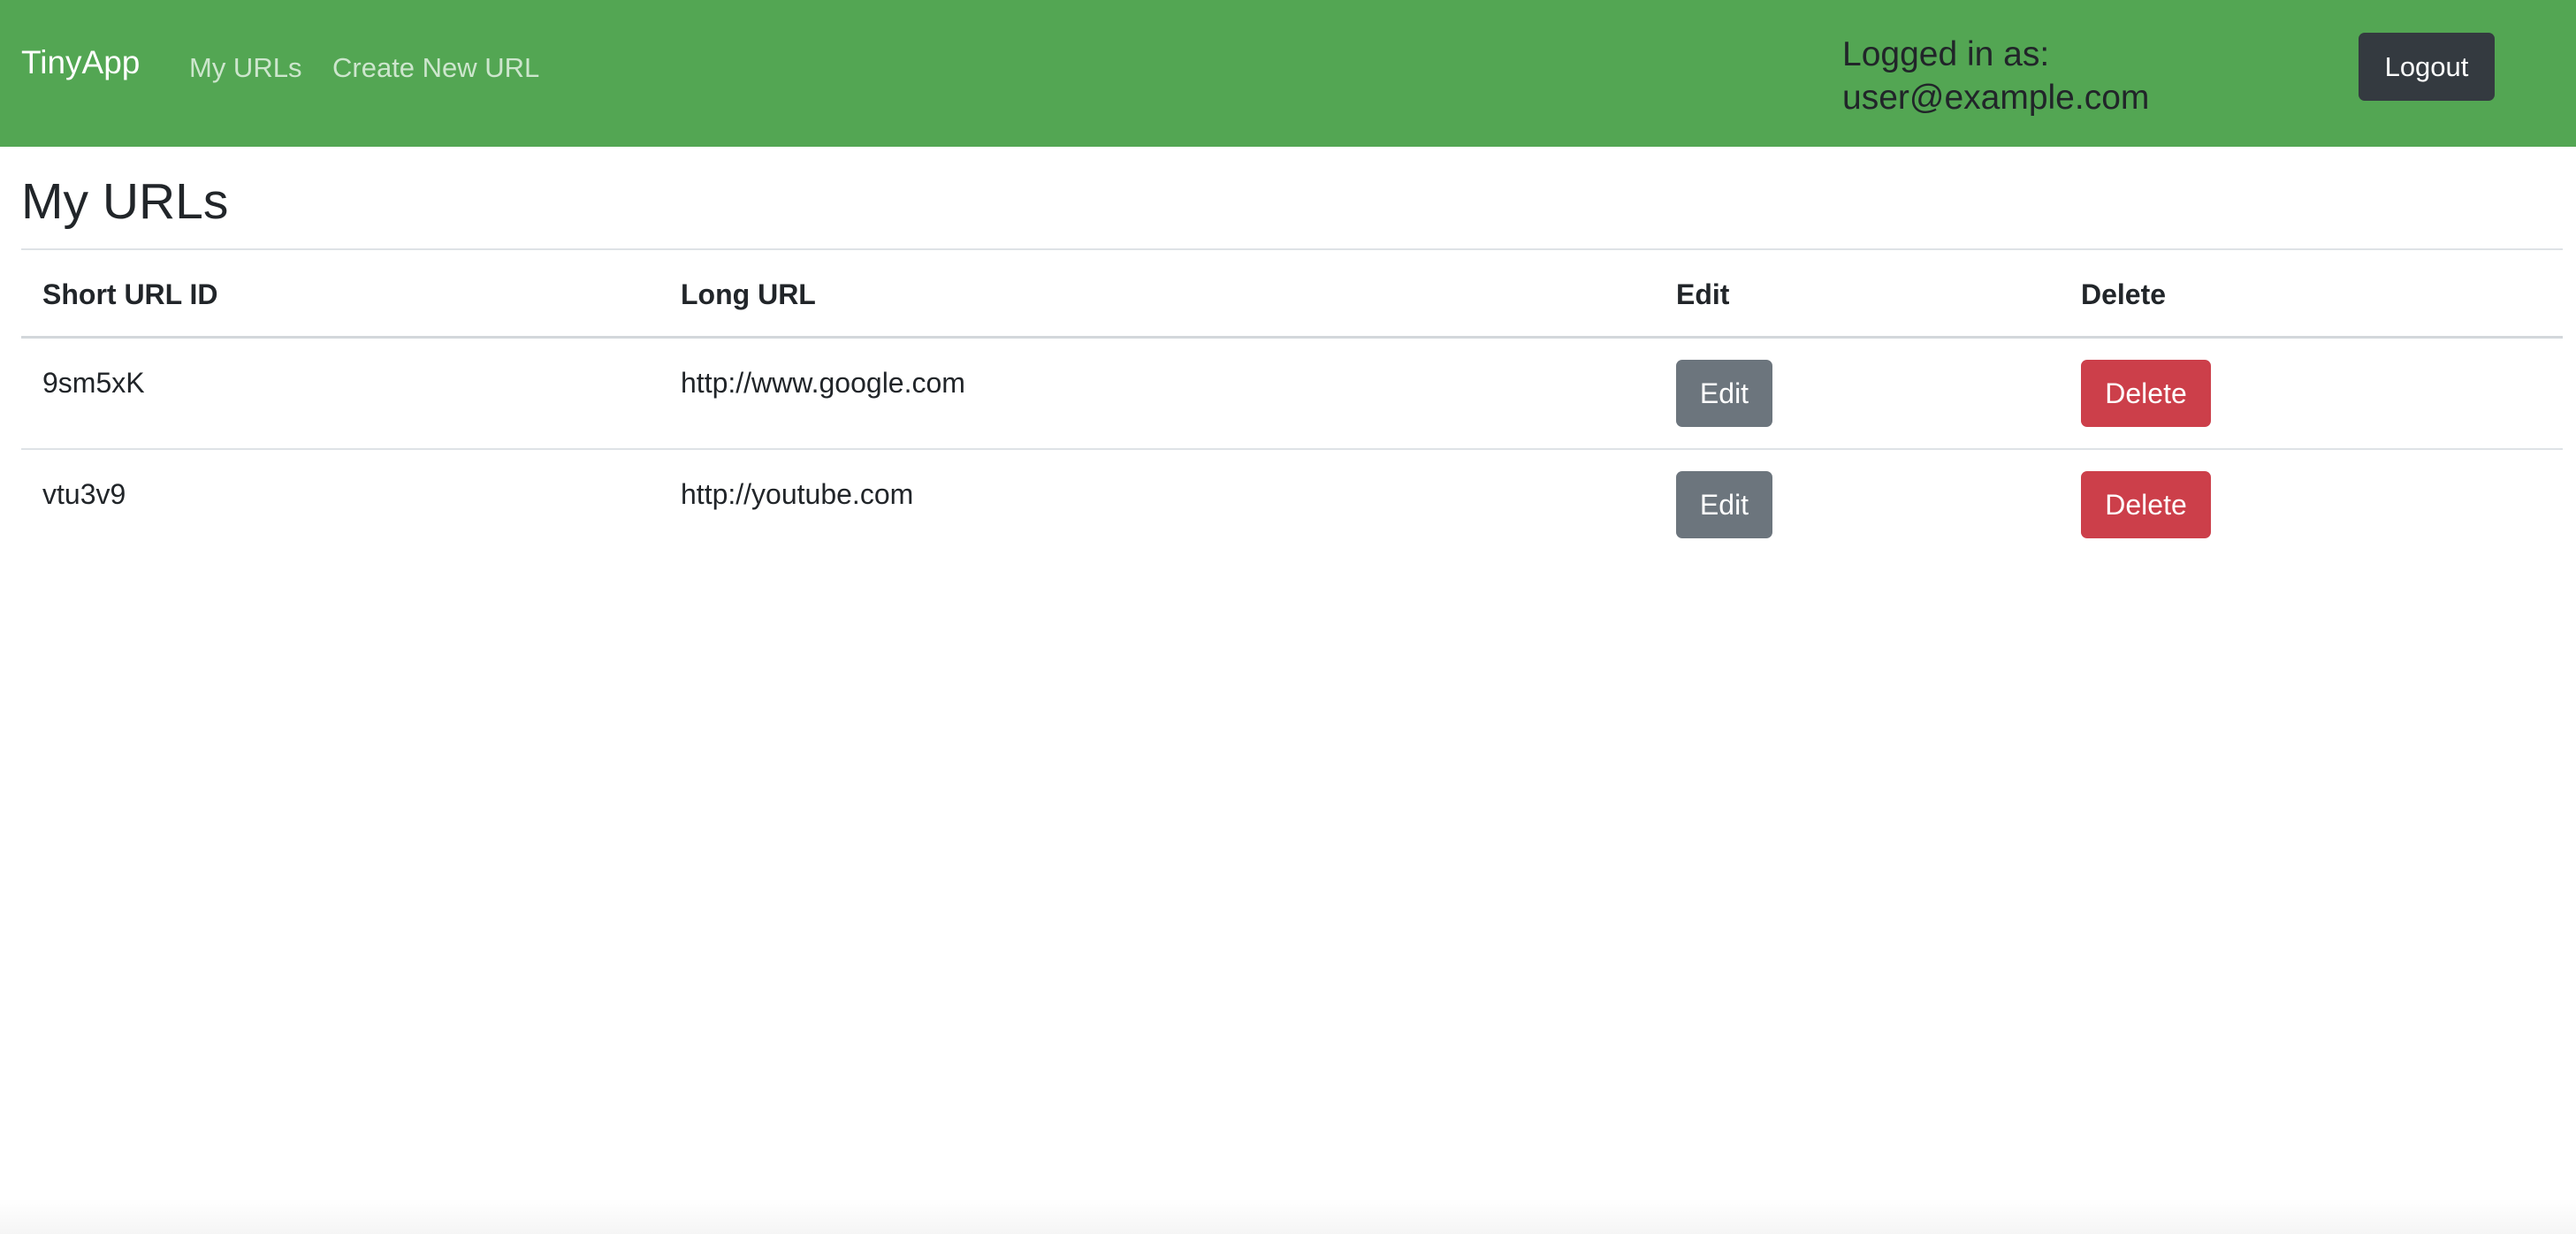 The height and width of the screenshot is (1234, 2576). What do you see at coordinates (1996, 77) in the screenshot?
I see `login-status: Logged in as: user@example.com` at bounding box center [1996, 77].